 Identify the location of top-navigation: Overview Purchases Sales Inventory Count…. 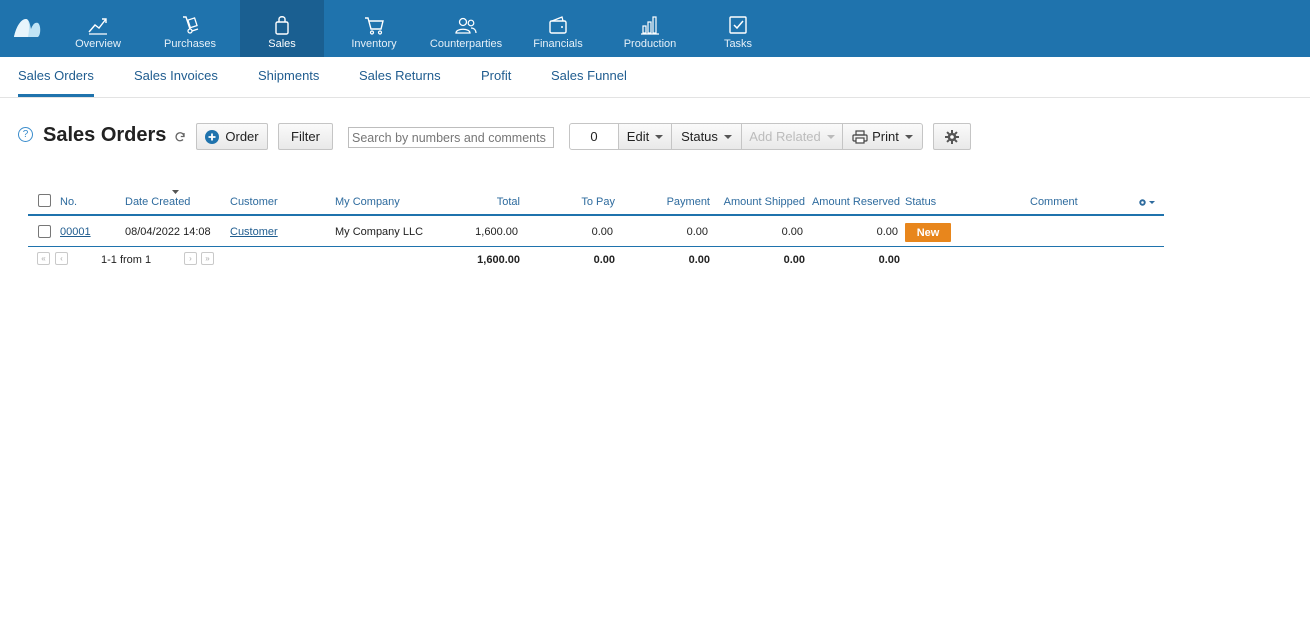
(655, 28).